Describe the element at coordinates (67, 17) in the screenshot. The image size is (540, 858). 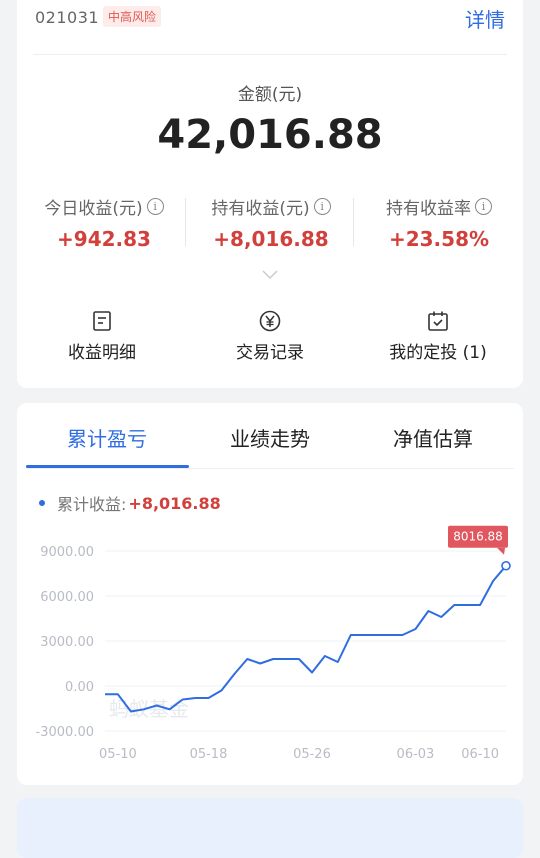
I see `fund-code: 021031` at that location.